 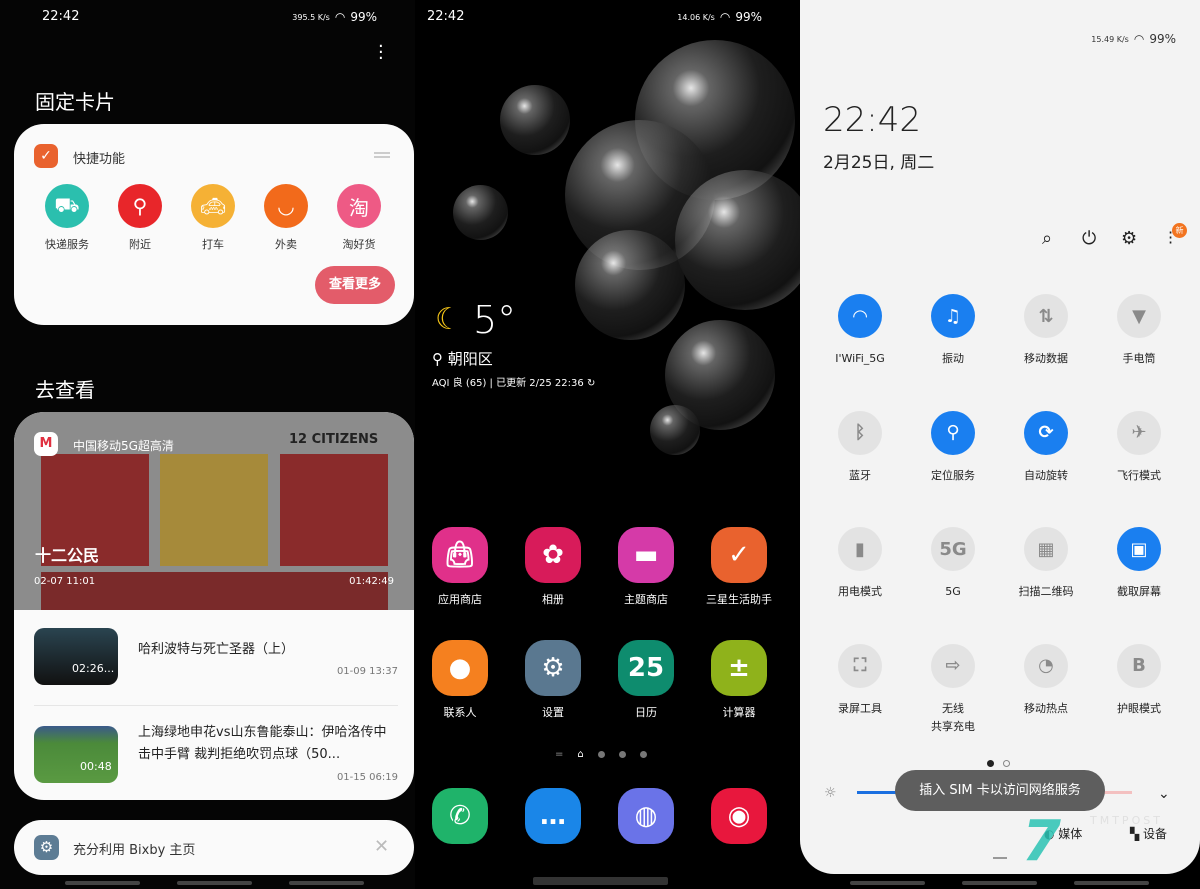 I want to click on tile-label: 无线 共享充电, so click(x=953, y=717).